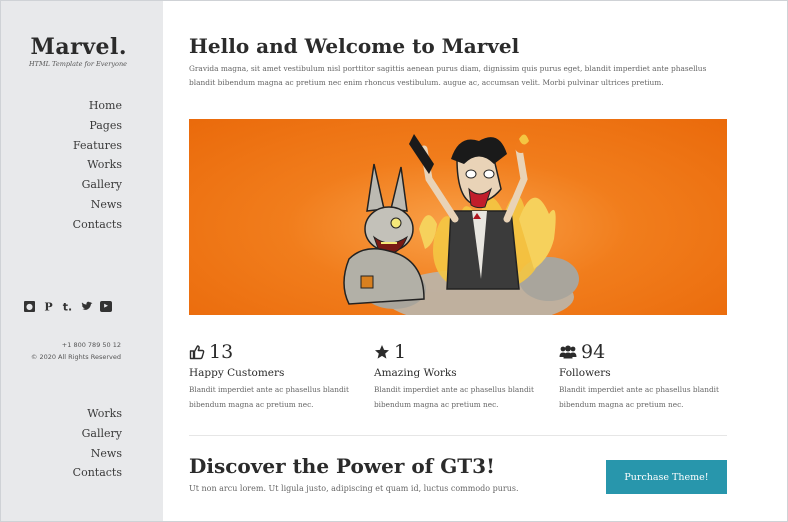  I want to click on nav-item-contacts: Contacts, so click(97, 225).